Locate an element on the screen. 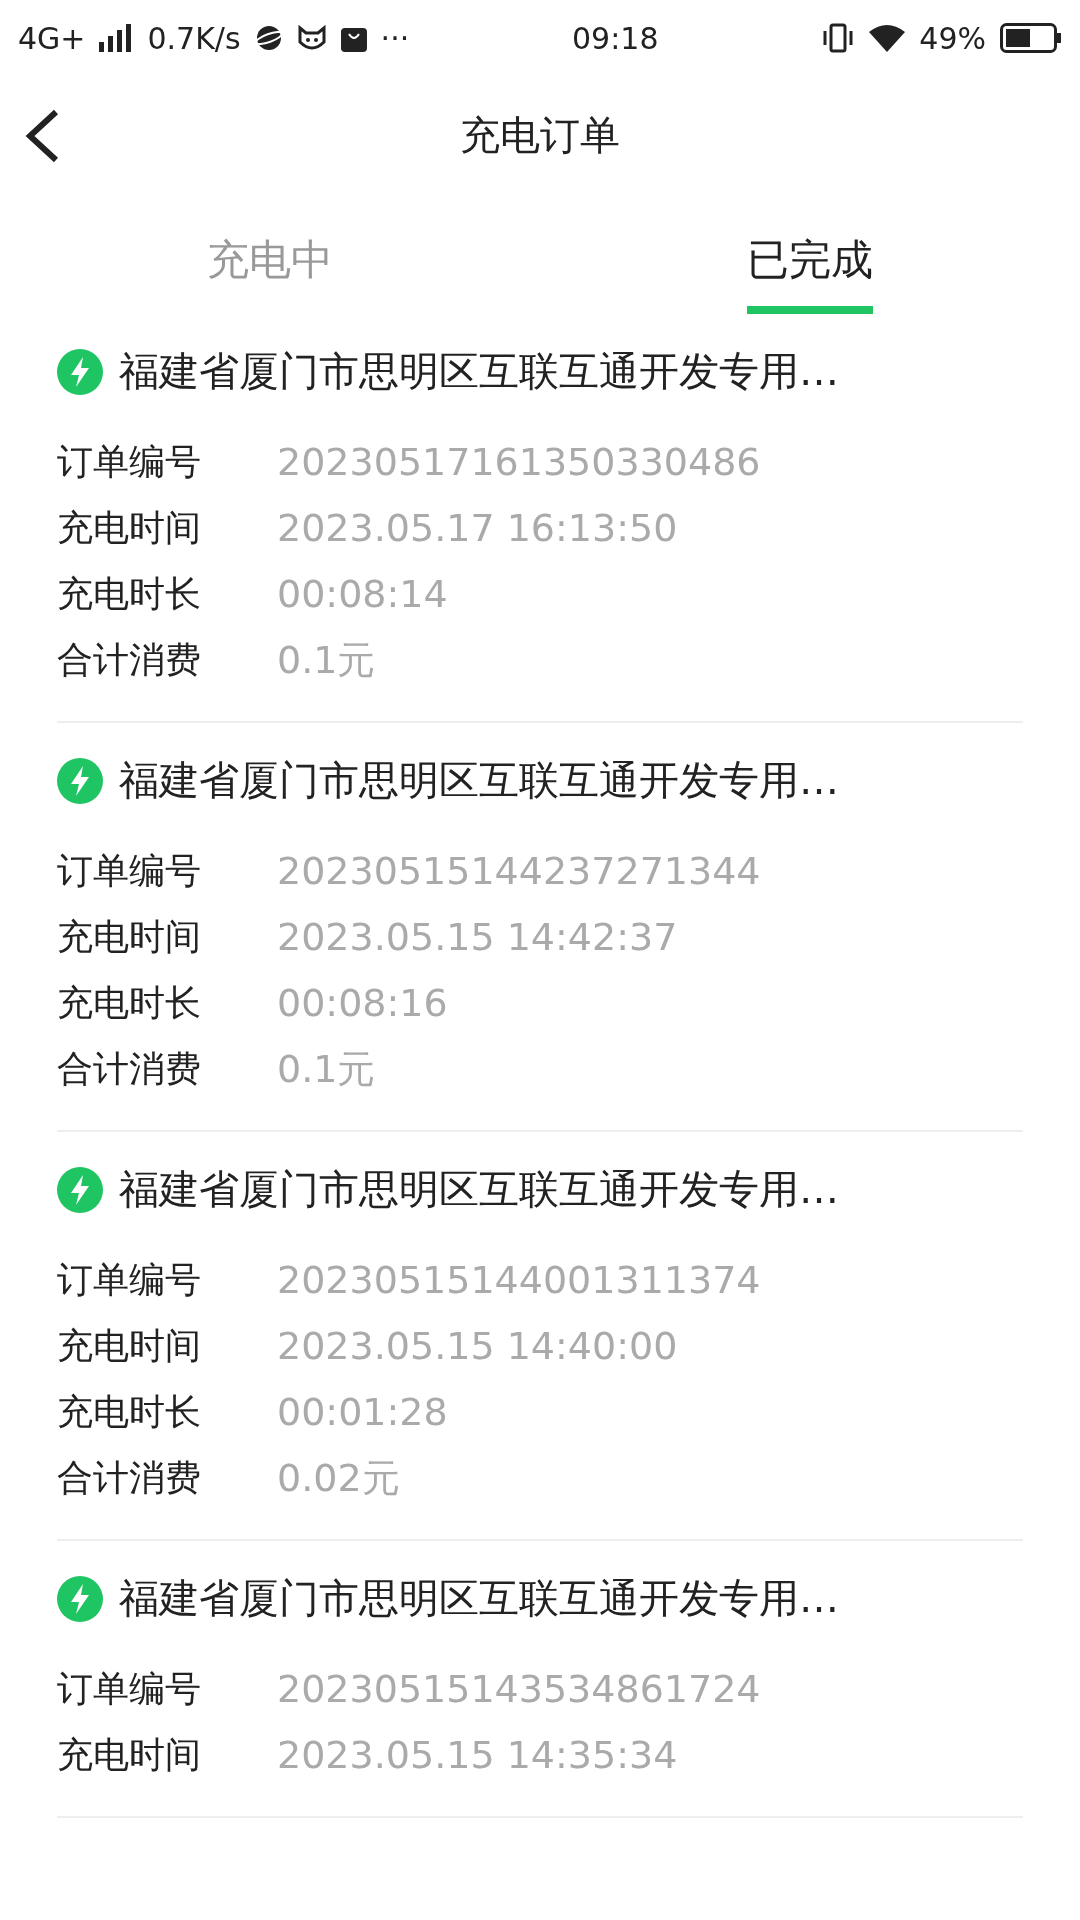  wifi-icon is located at coordinates (887, 38).